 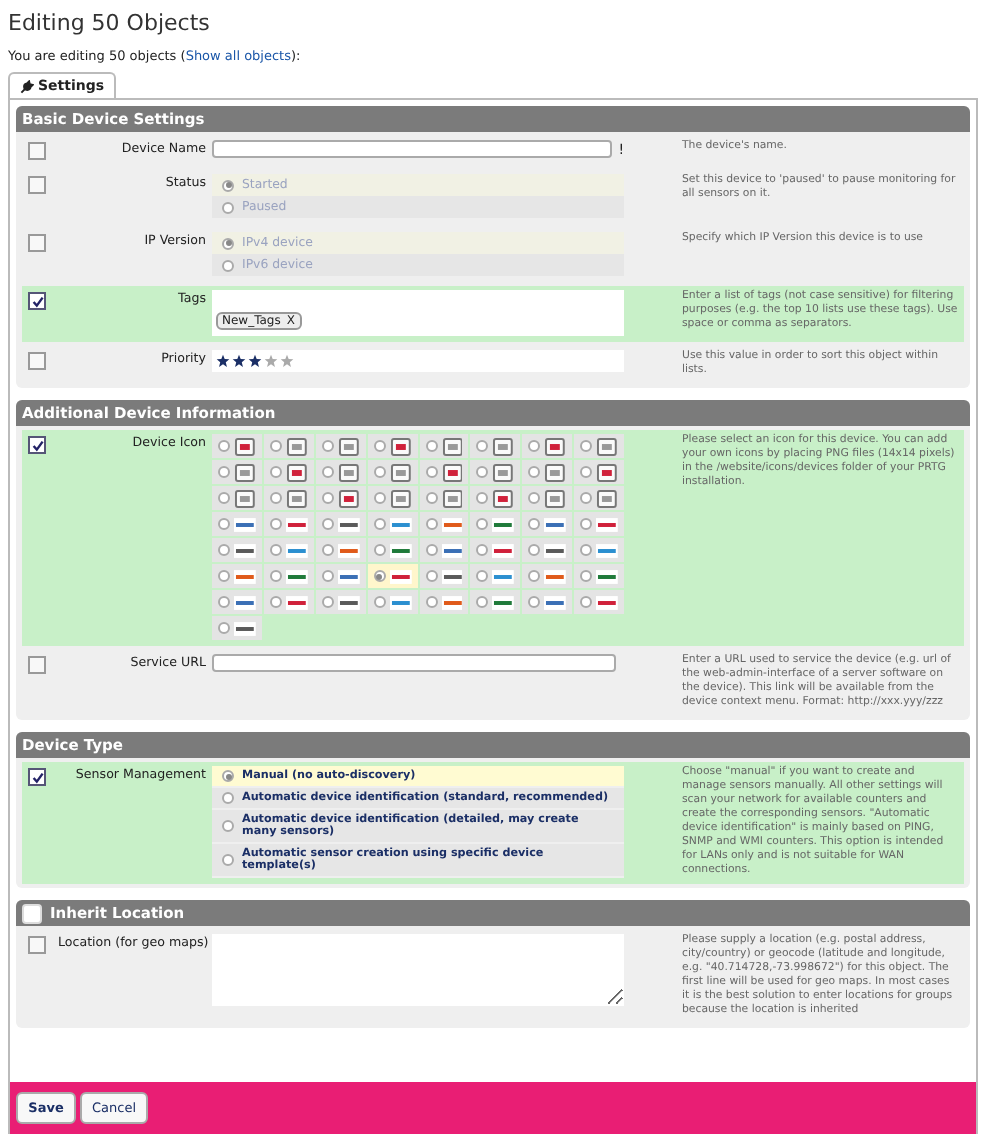 I want to click on location-field, so click(x=418, y=970).